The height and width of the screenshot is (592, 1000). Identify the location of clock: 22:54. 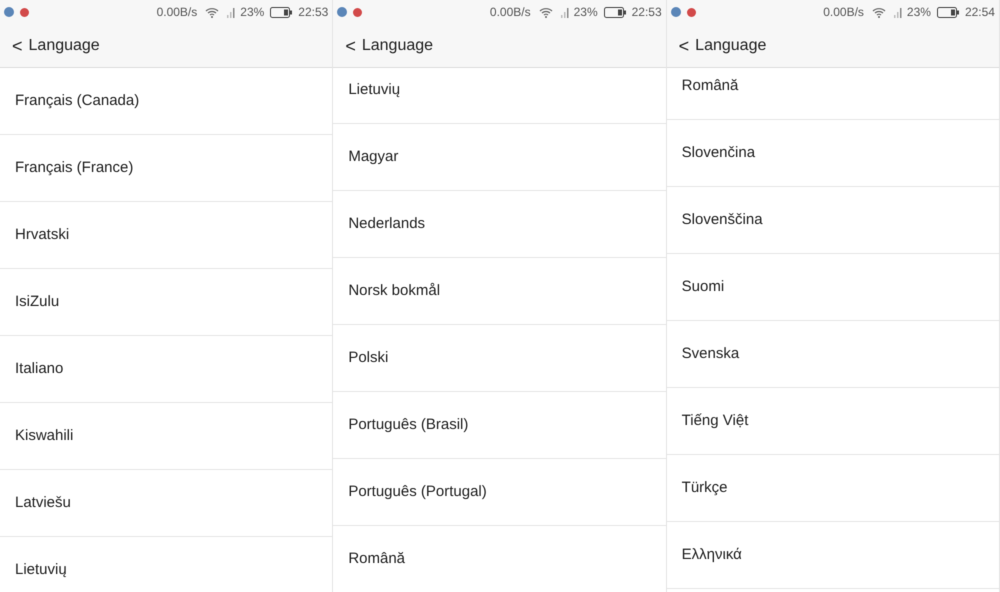
(979, 12).